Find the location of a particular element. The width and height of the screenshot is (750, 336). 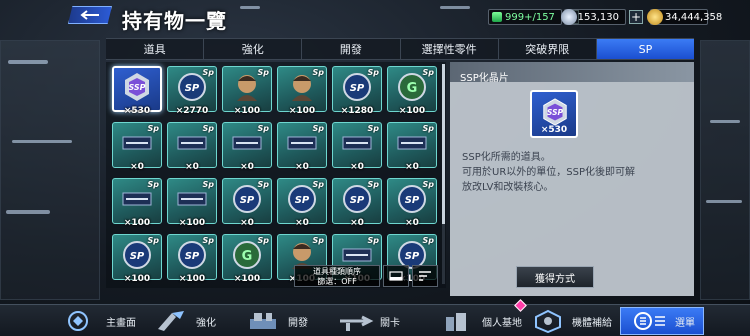

detail-title: SSP化晶片 is located at coordinates (484, 78).